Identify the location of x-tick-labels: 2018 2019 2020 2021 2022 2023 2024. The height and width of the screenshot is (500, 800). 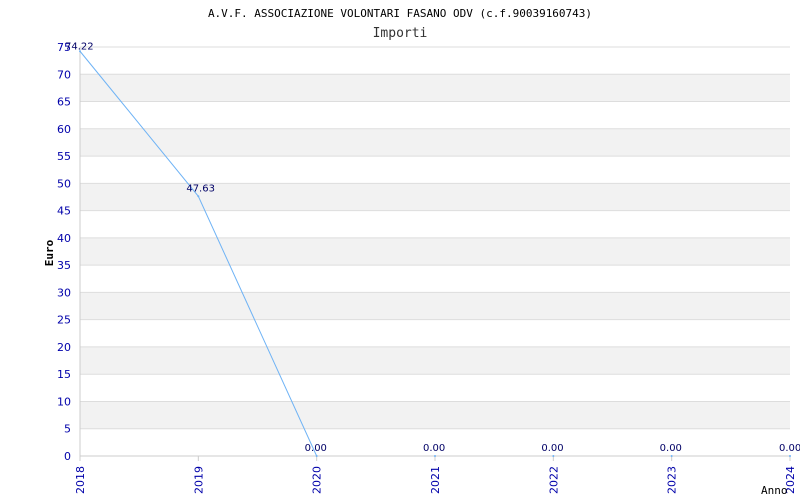
(435, 480).